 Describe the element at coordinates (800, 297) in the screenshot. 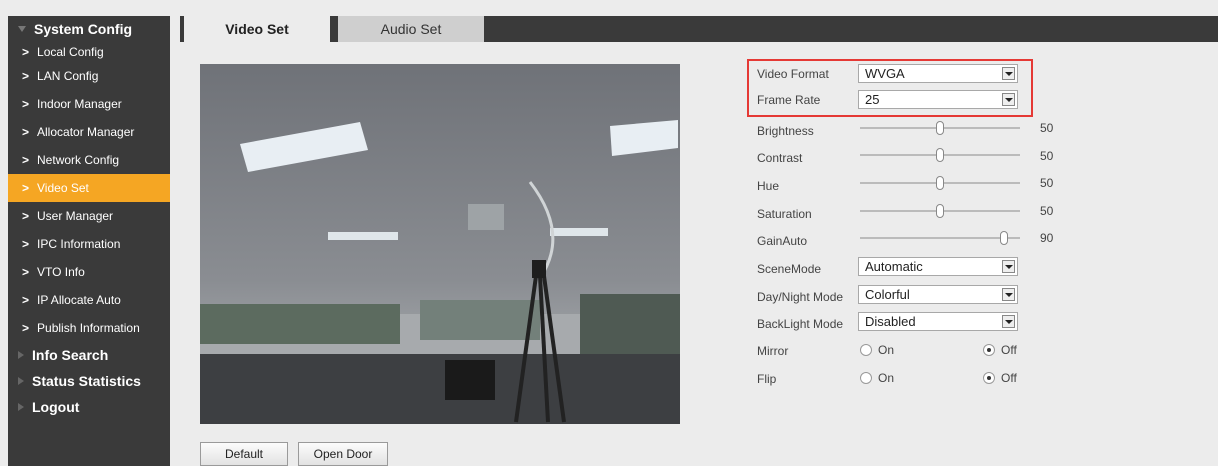

I see `day-night-mode-label: Day/Night Mode` at that location.